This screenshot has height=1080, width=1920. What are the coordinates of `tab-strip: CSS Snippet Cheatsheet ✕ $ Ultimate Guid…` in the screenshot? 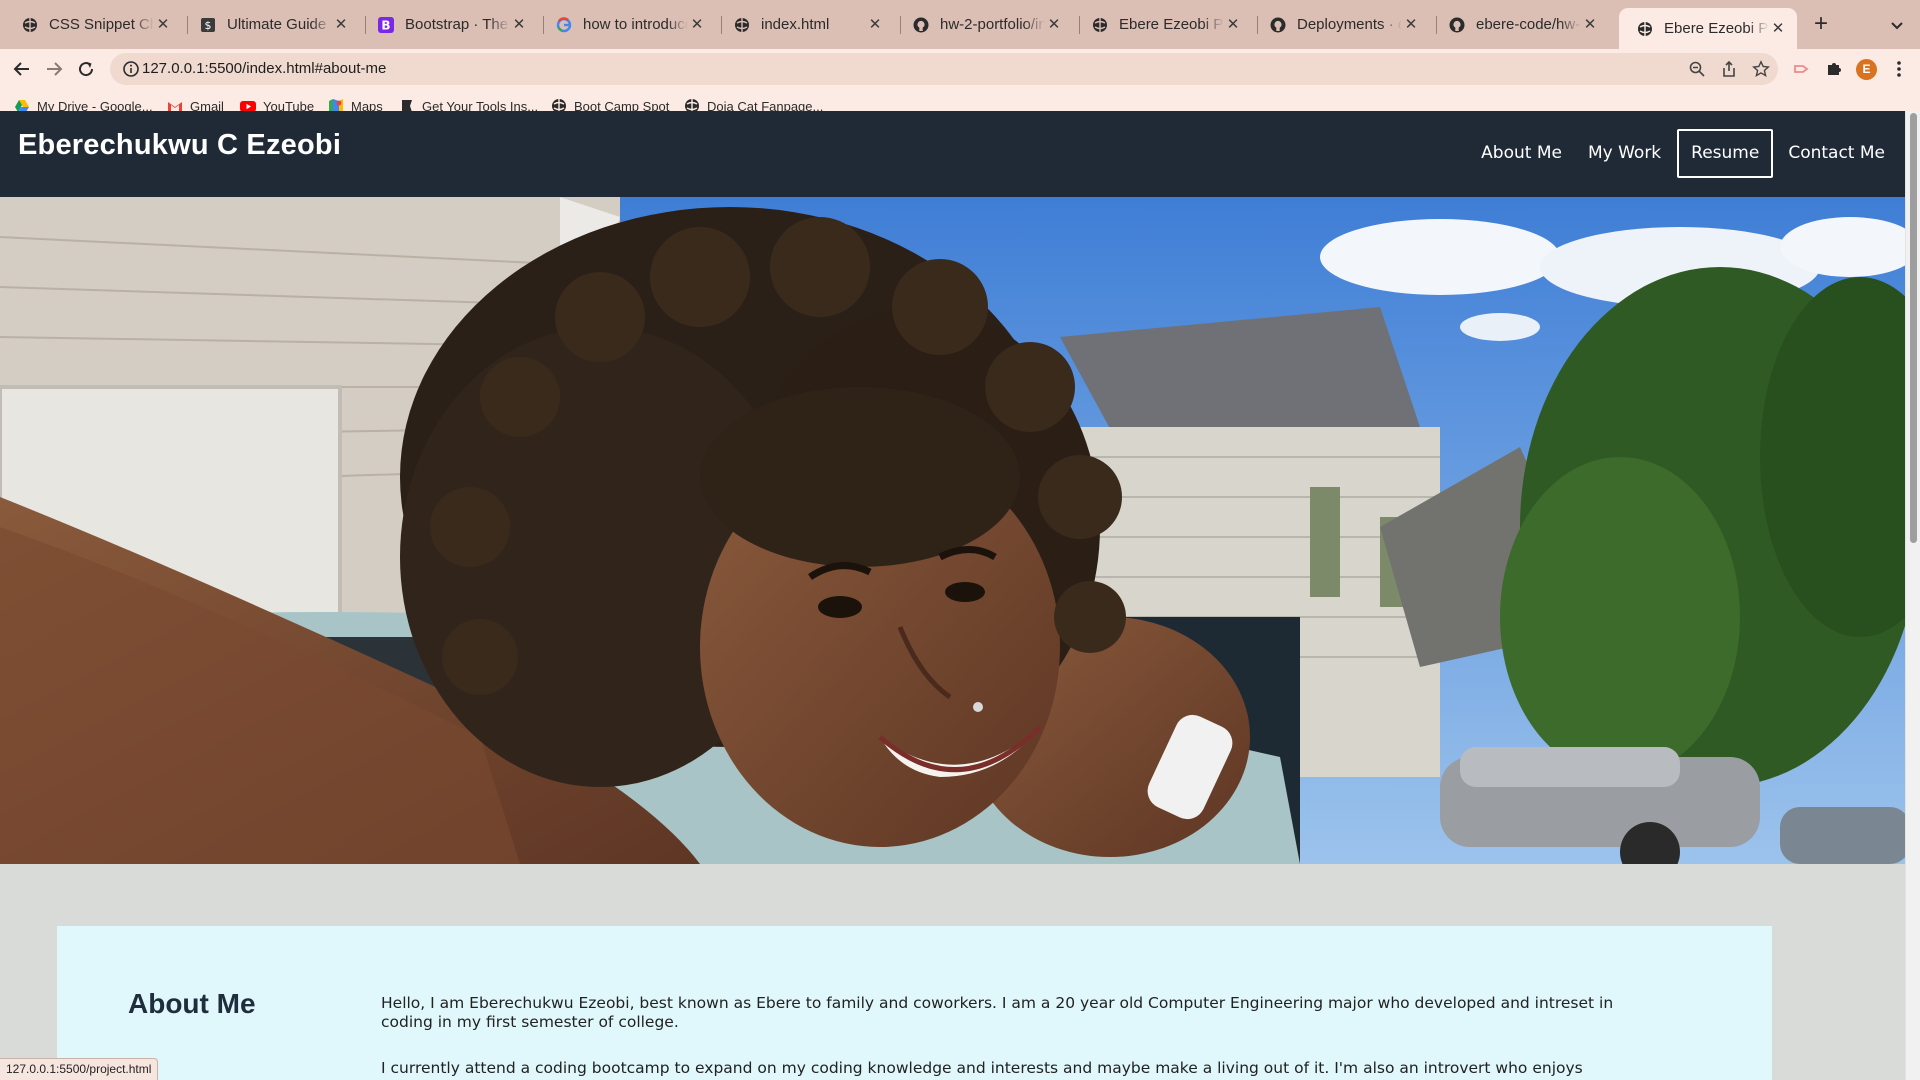 It's located at (960, 24).